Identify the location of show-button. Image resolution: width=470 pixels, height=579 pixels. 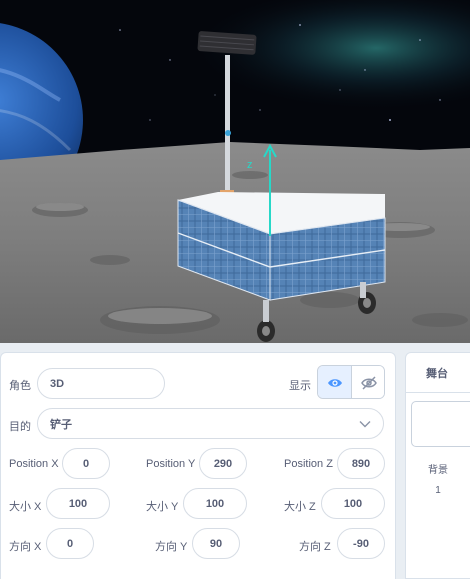
(335, 382).